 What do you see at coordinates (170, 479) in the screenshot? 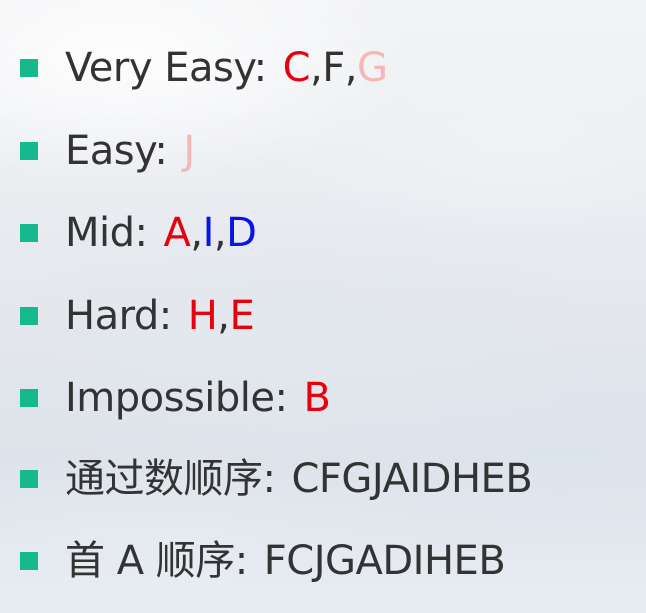
I see `item-label: 通过数顺序:` at bounding box center [170, 479].